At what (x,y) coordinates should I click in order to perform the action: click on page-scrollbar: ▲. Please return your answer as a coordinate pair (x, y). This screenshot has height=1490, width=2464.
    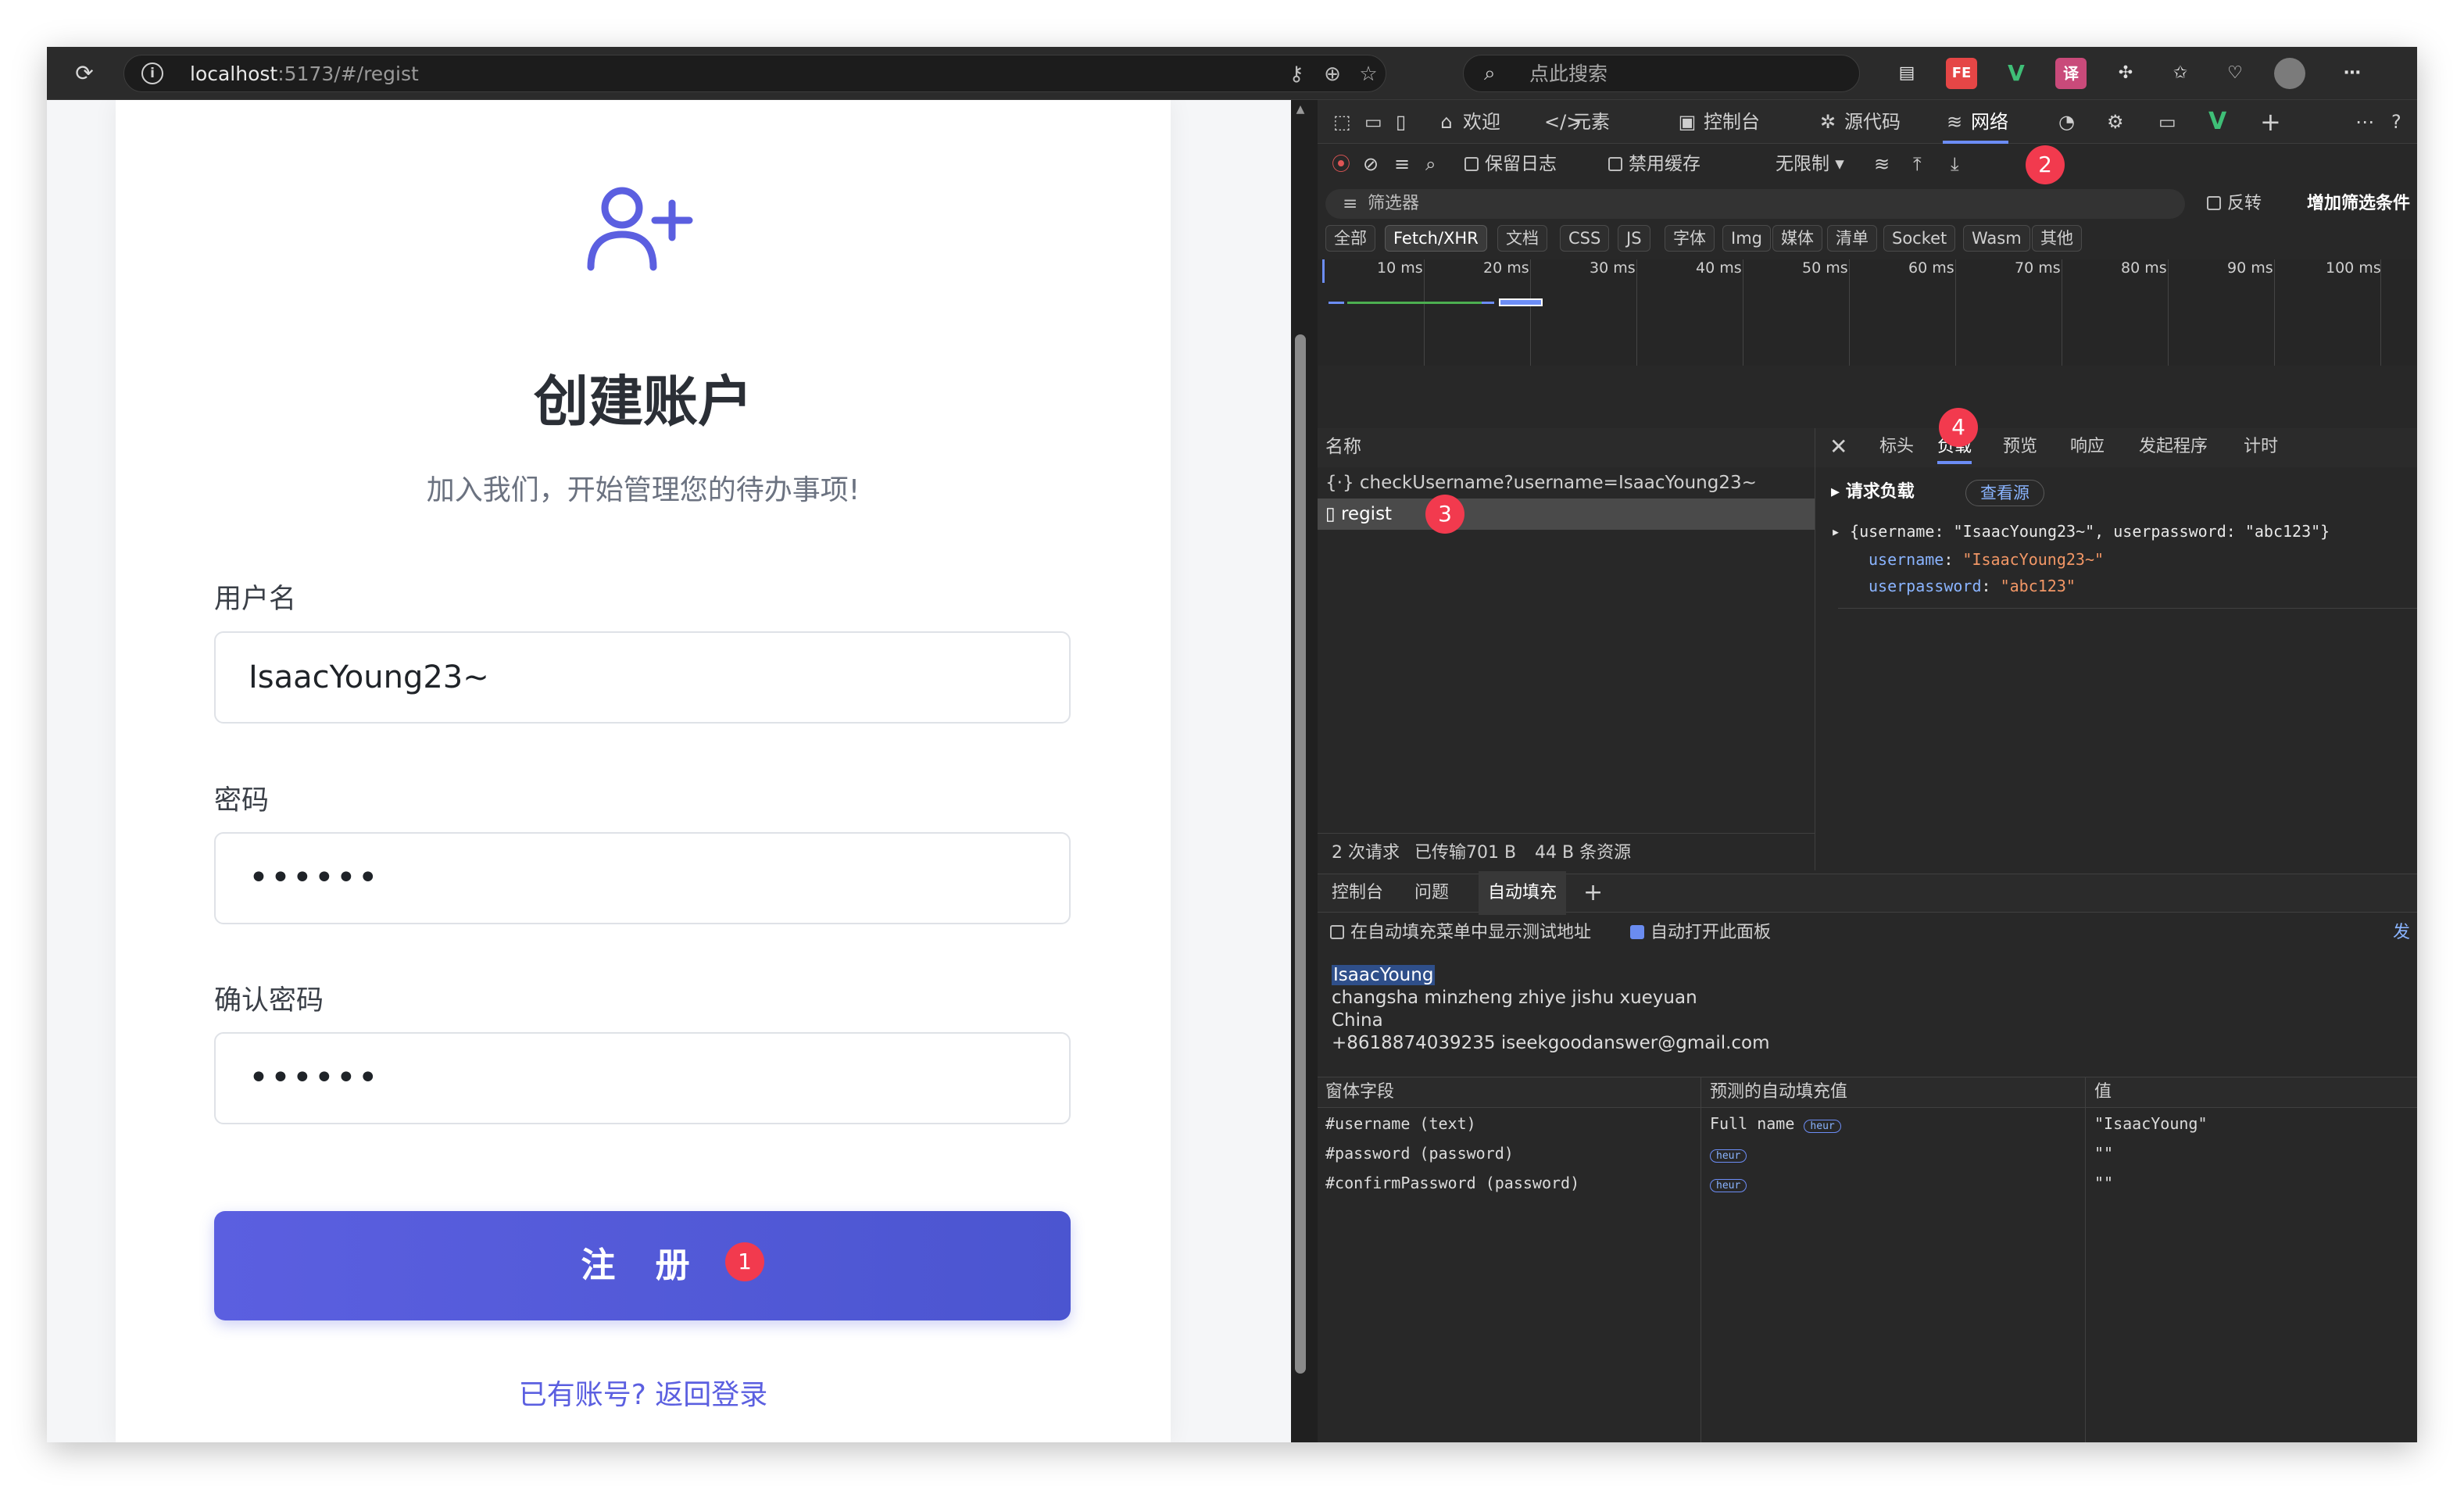
    Looking at the image, I should click on (1300, 771).